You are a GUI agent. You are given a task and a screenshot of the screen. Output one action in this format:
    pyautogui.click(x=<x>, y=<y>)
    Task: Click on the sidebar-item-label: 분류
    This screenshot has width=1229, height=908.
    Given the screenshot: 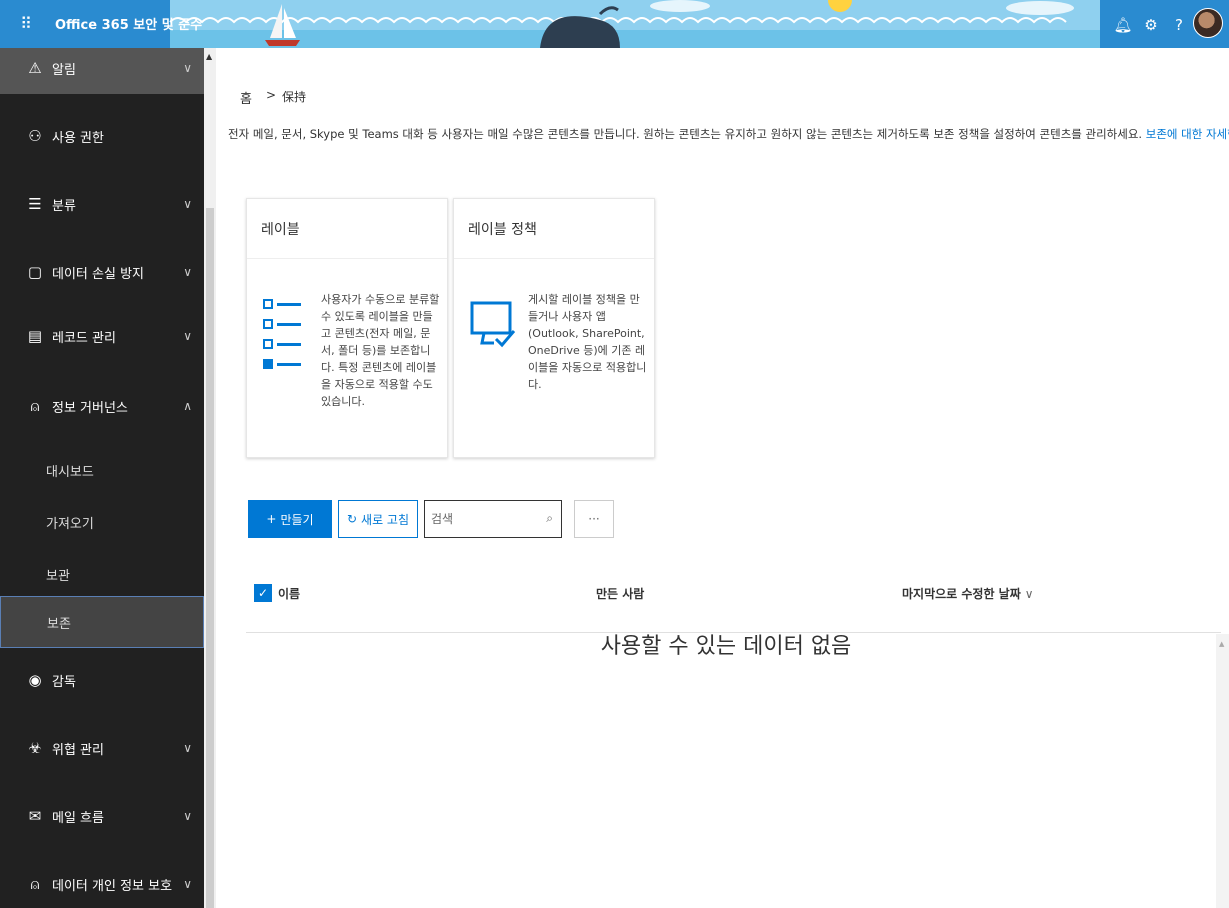 What is the action you would take?
    pyautogui.click(x=64, y=206)
    